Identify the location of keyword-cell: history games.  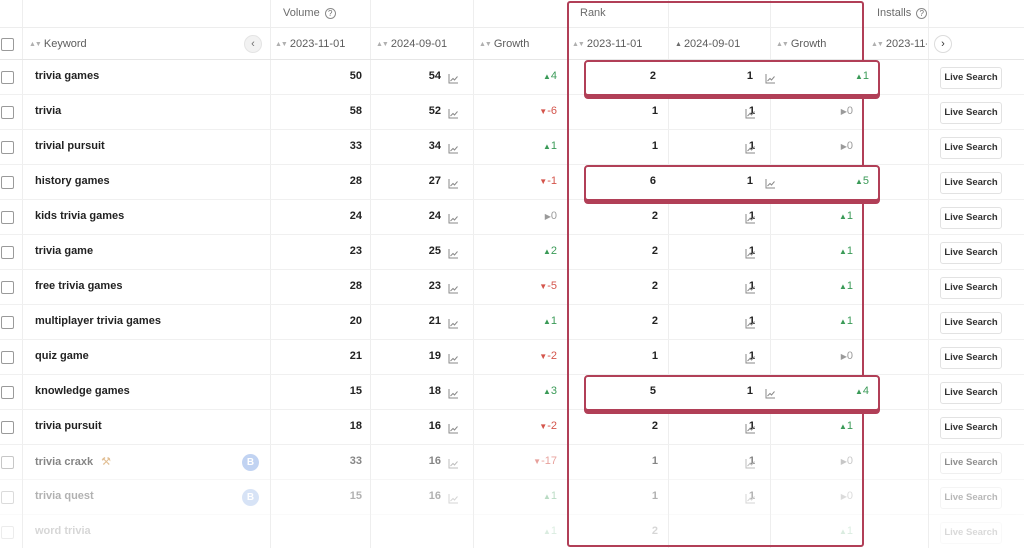
(72, 181).